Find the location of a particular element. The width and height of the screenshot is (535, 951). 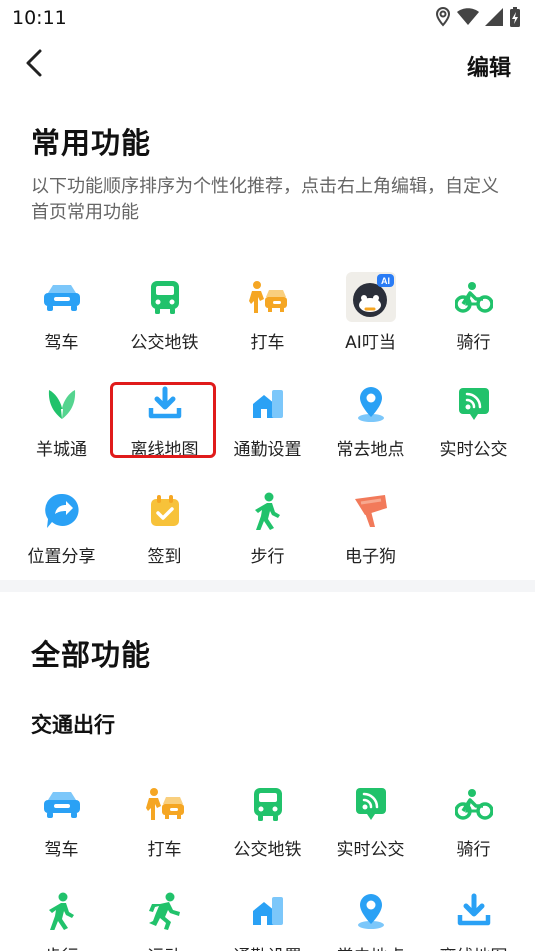

grid-item-speed-camera: 电子狗 is located at coordinates (370, 540).